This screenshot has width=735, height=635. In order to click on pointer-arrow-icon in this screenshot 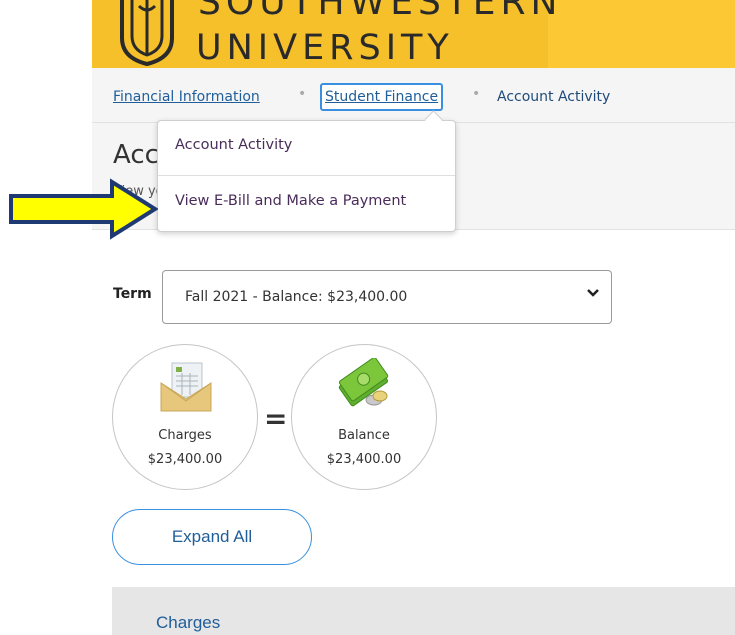, I will do `click(83, 209)`.